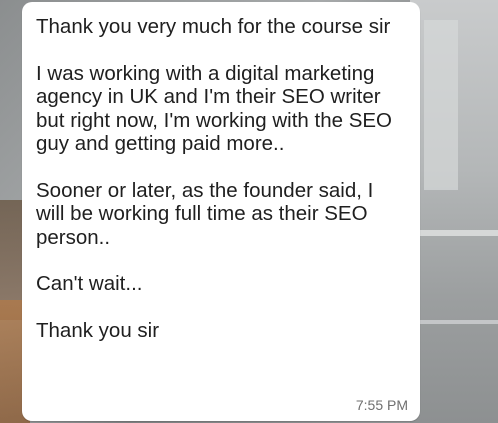 The image size is (498, 423). What do you see at coordinates (381, 405) in the screenshot?
I see `message-timestamp: 7:55 PM` at bounding box center [381, 405].